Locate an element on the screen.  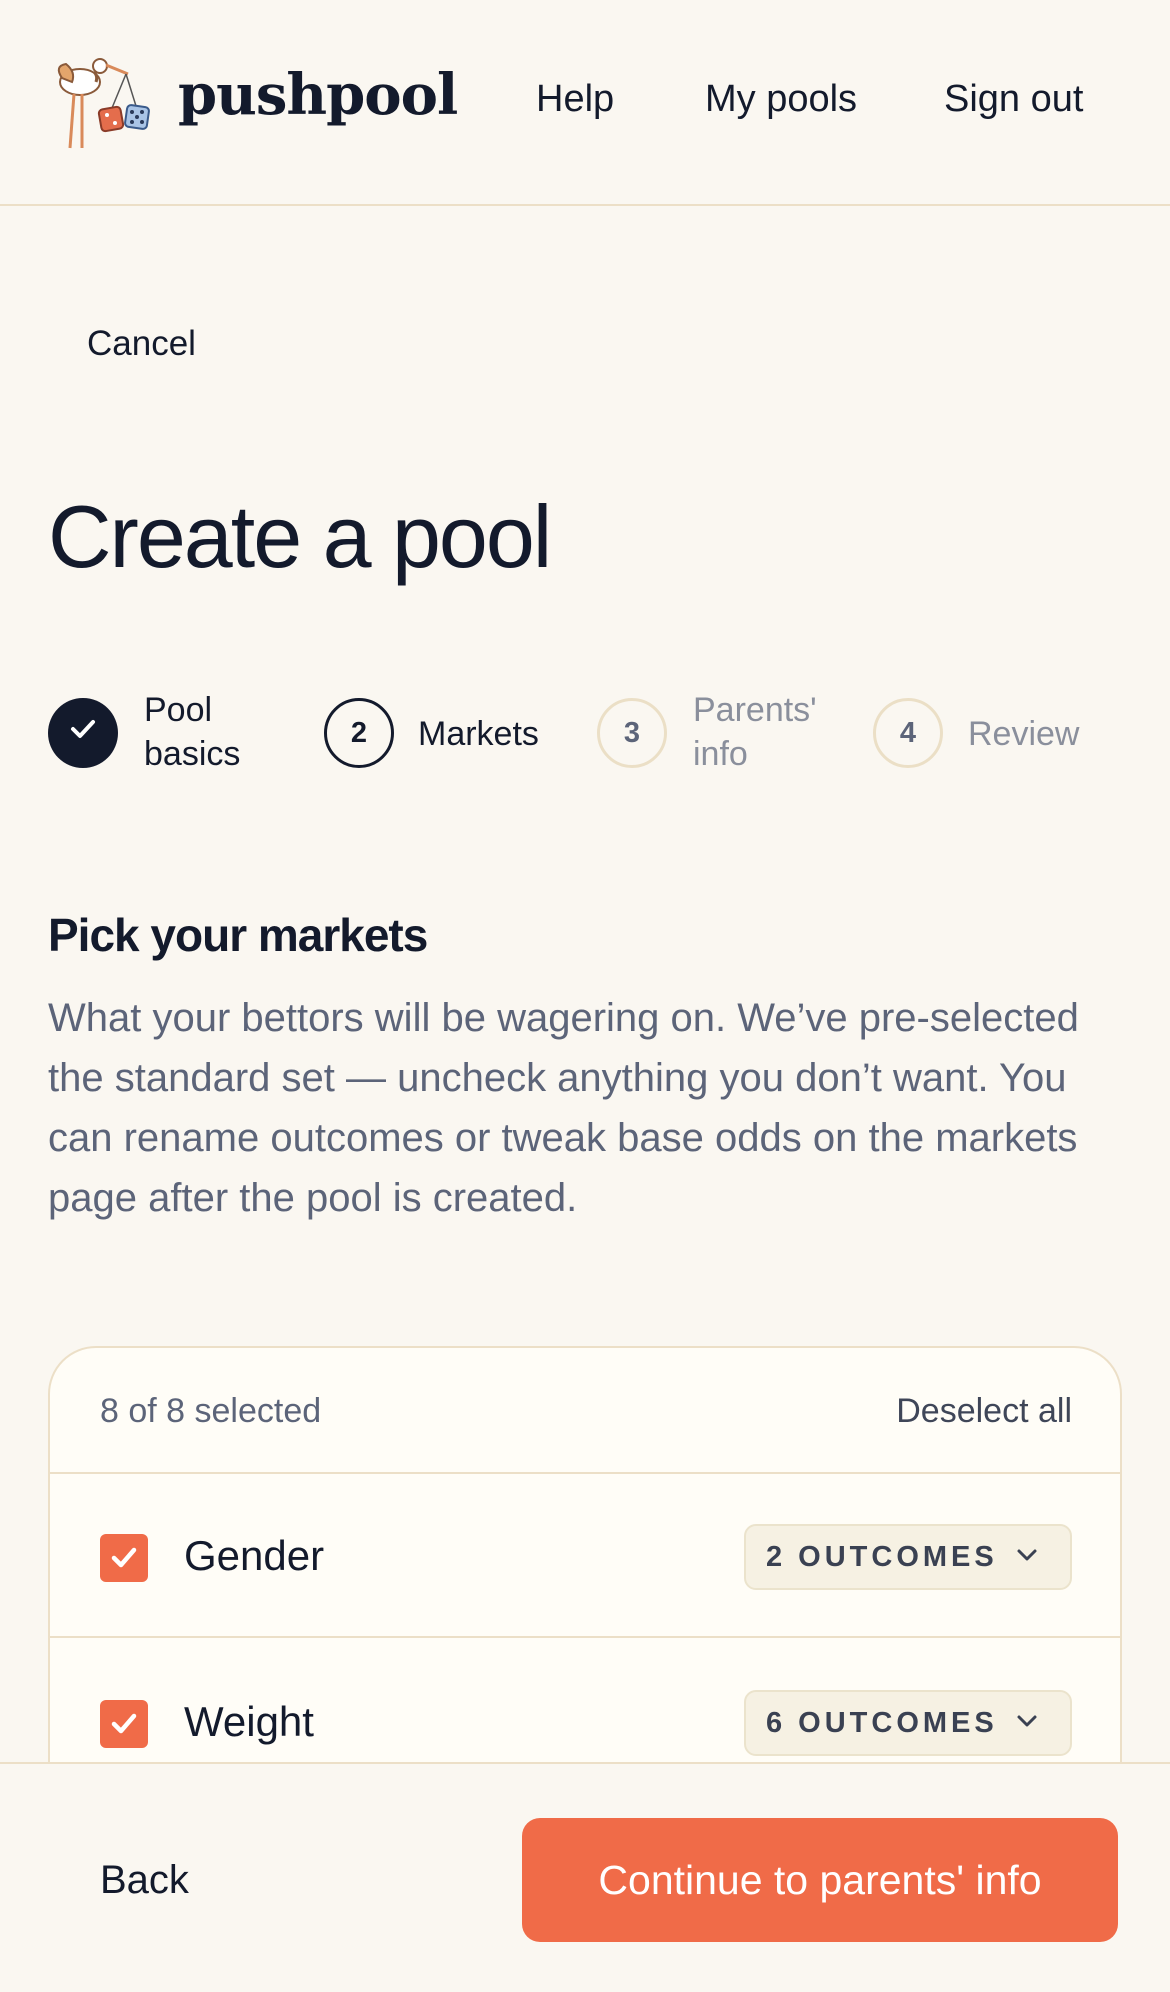
top-bar: pushpool Help My pools Sign out is located at coordinates (585, 103).